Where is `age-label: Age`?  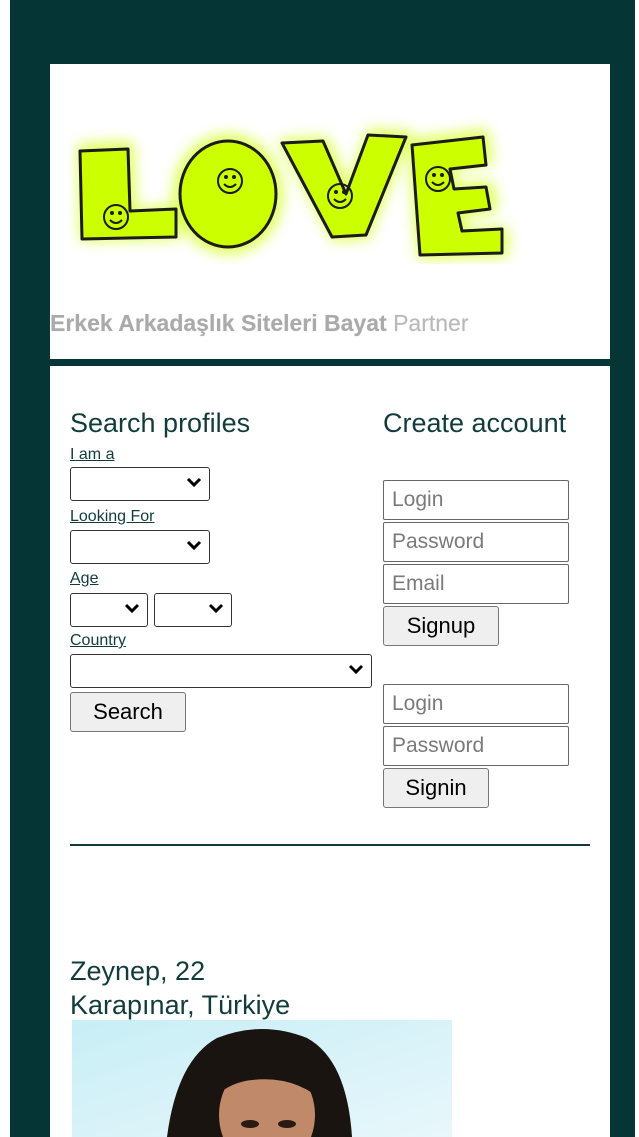
age-label: Age is located at coordinates (84, 578).